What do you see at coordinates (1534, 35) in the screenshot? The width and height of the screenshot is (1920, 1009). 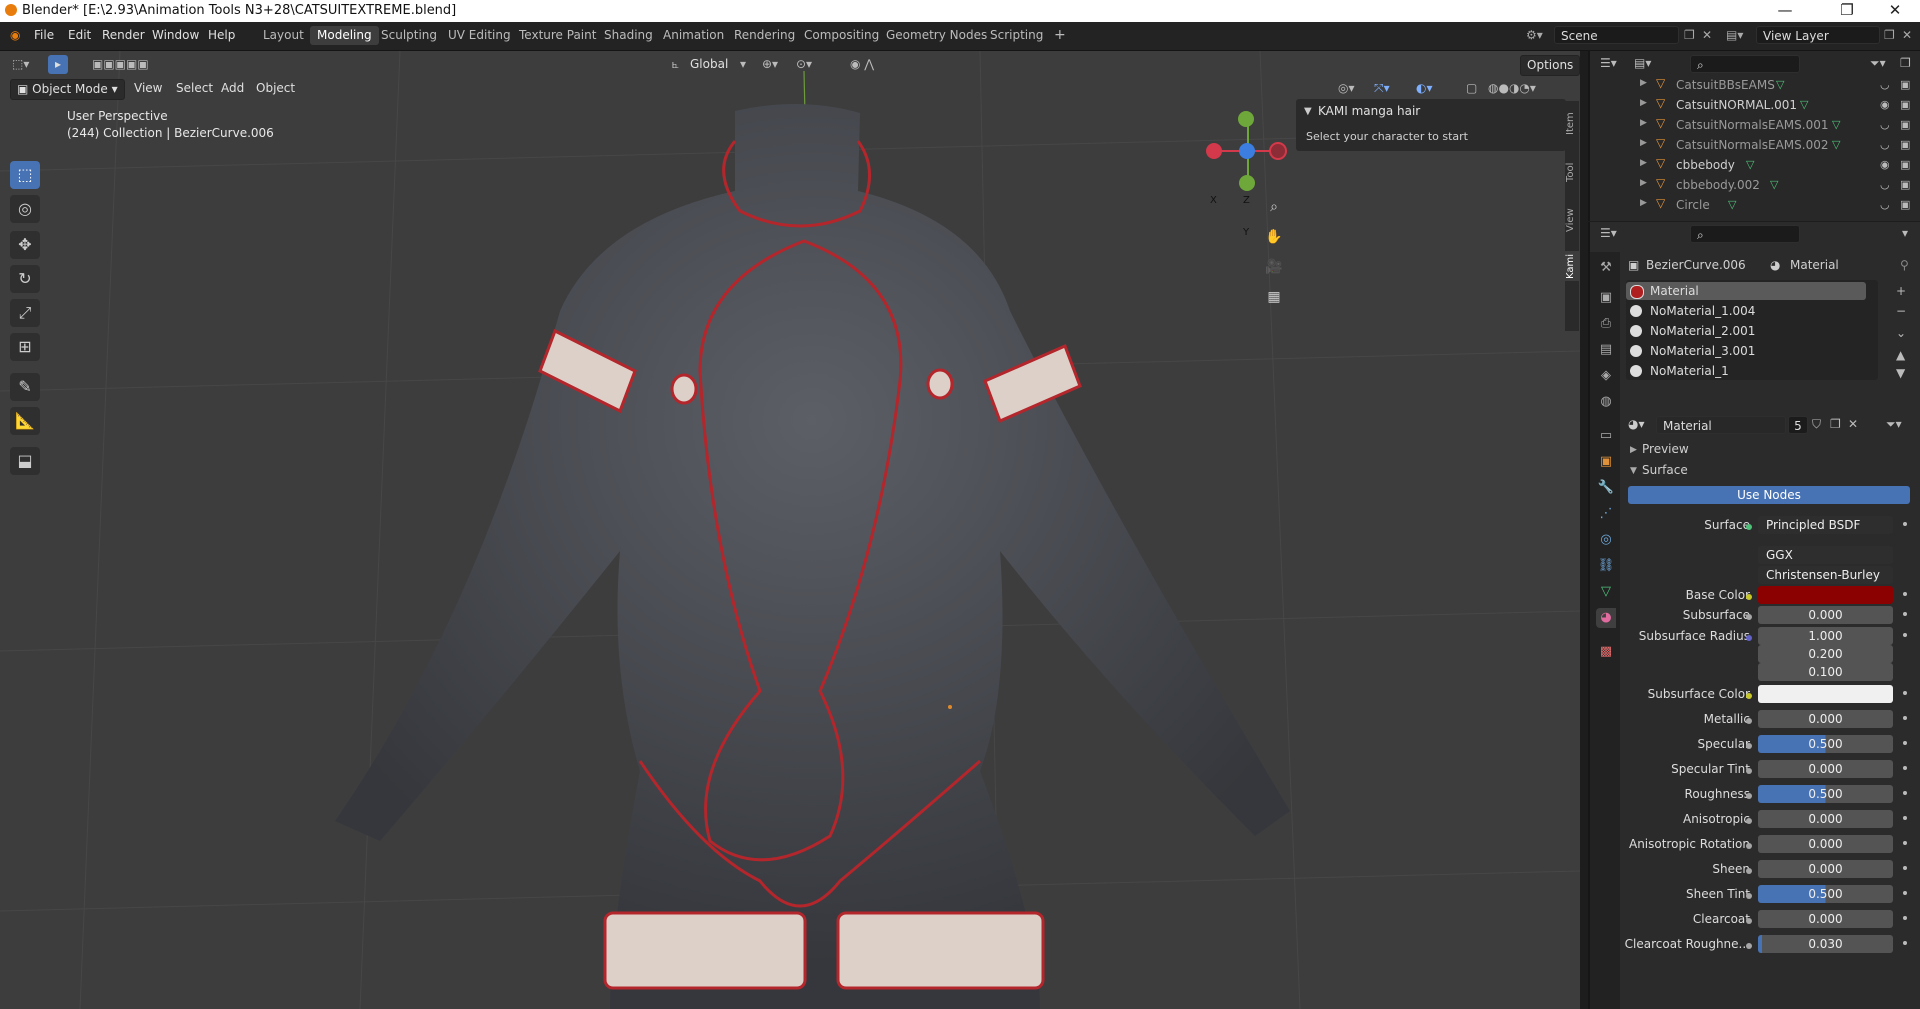 I see `scene-selector-icon: ⚙▾` at bounding box center [1534, 35].